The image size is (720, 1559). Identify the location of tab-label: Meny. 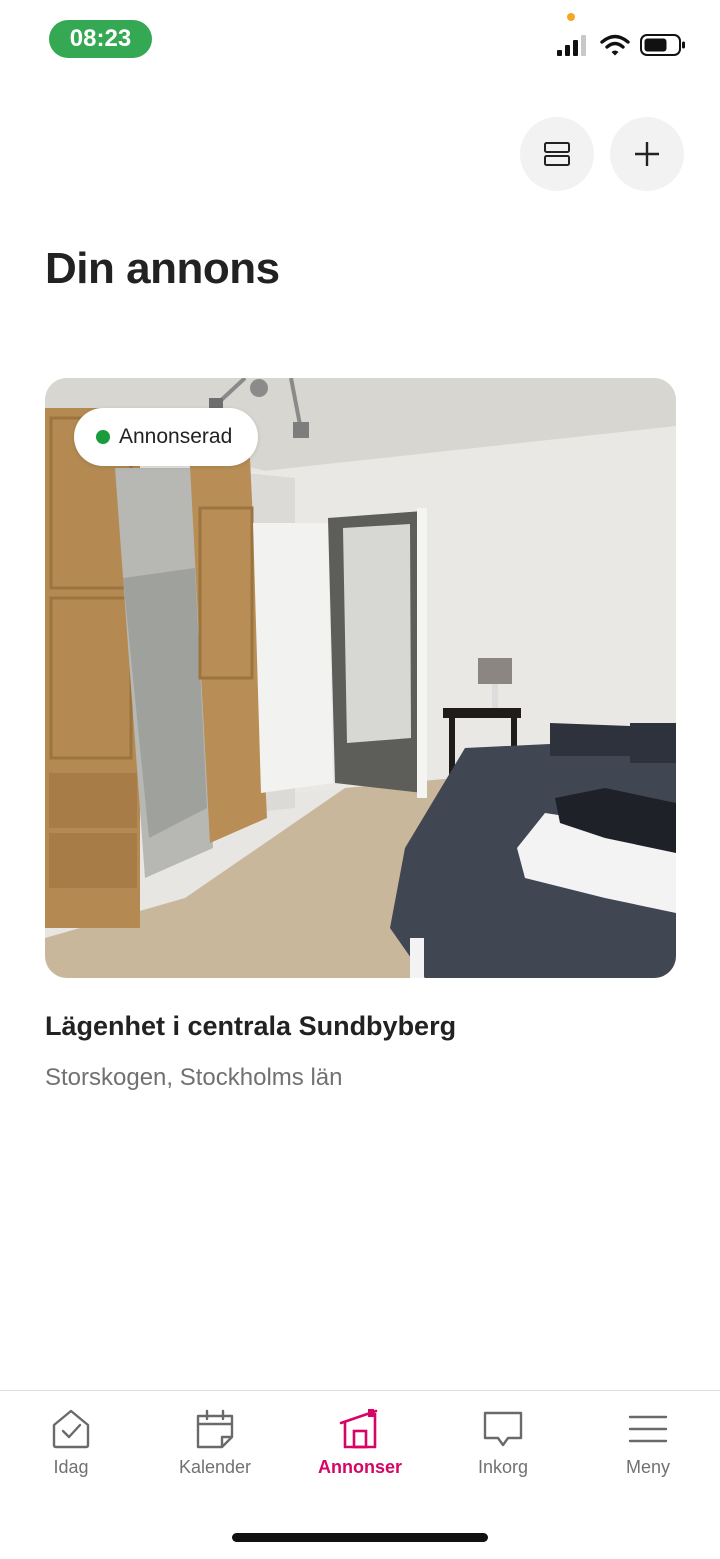
(647, 1467).